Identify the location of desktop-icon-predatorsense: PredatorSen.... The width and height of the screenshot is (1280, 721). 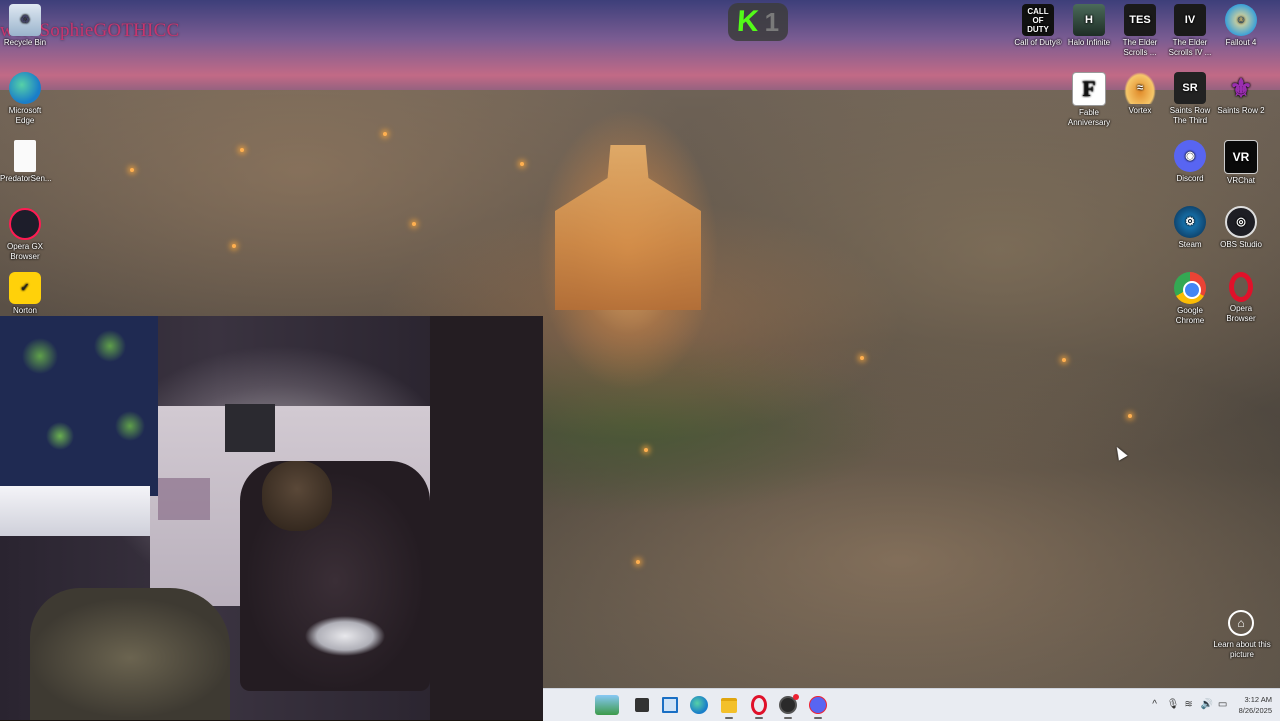
(26, 162).